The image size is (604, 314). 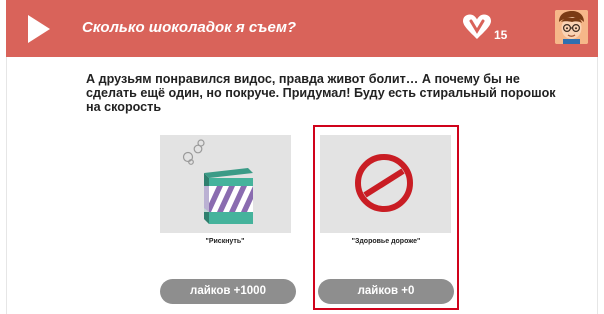 I want to click on page-title: Сколько шоколадок я съем?, so click(x=189, y=27).